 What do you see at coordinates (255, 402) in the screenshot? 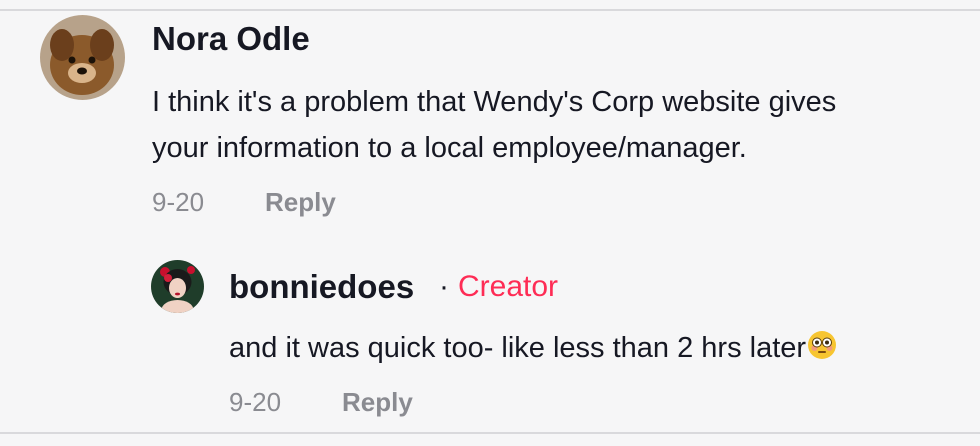
I see `reply-date: 9-20` at bounding box center [255, 402].